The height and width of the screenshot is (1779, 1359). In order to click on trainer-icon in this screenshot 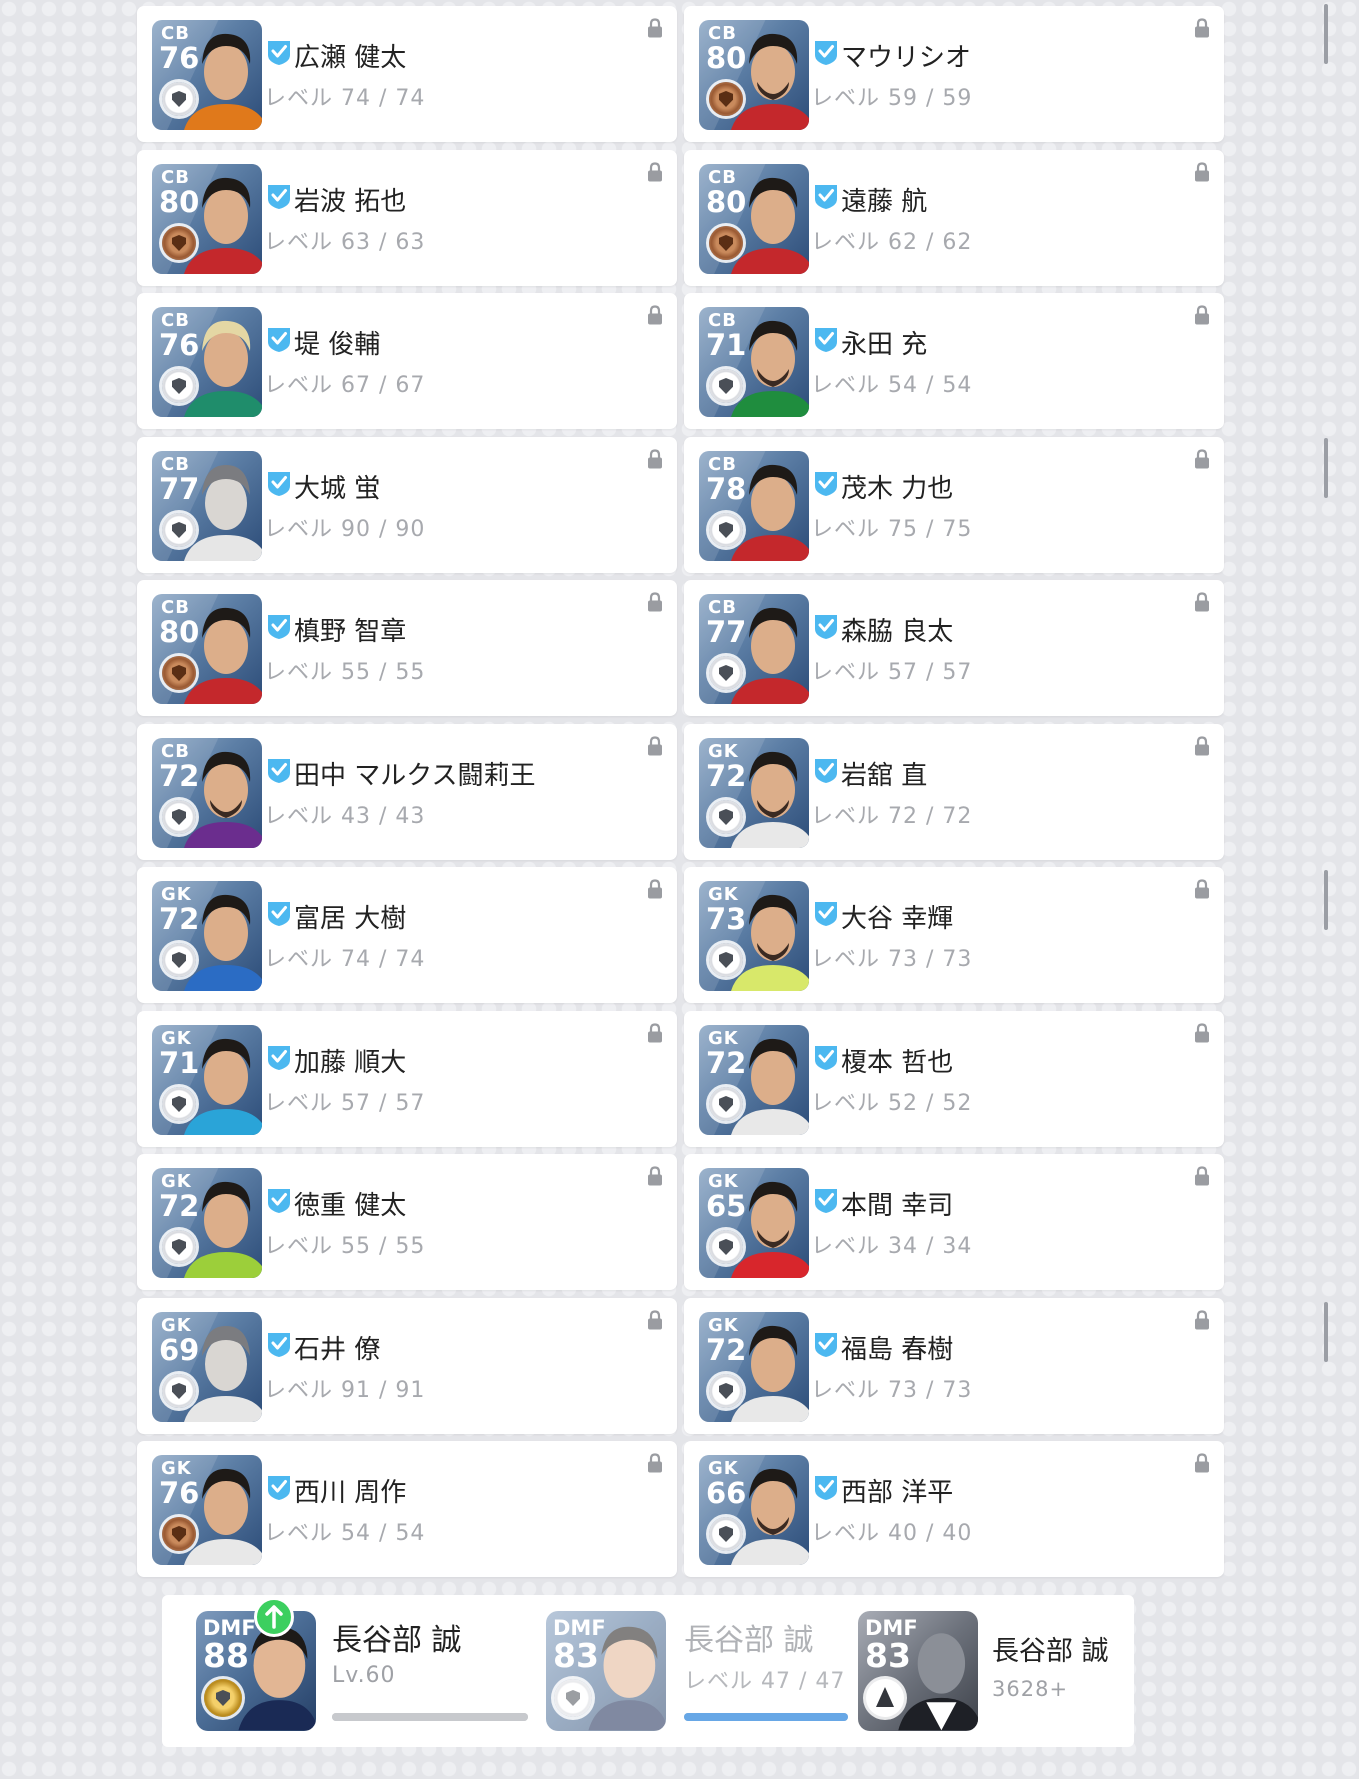, I will do `click(885, 1698)`.